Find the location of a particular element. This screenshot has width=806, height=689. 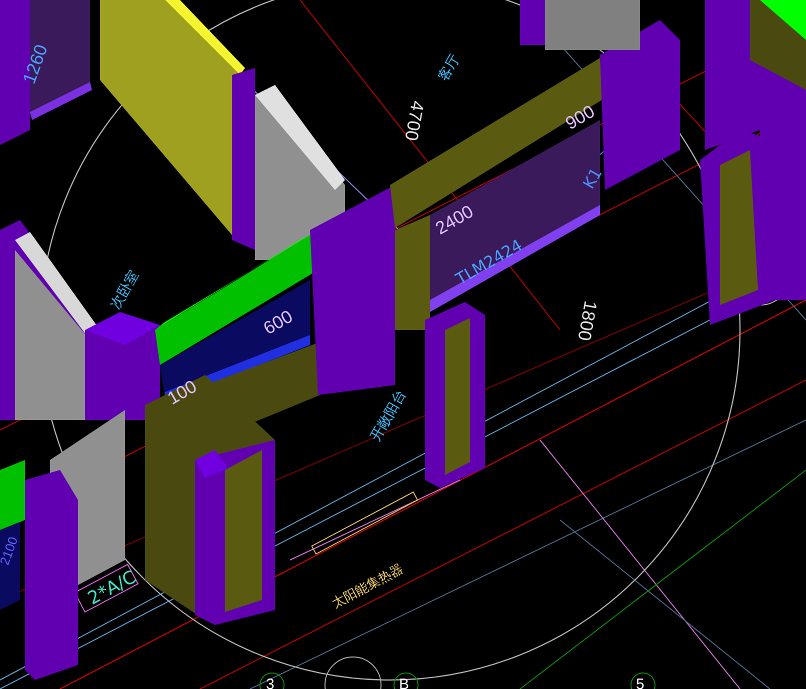

dimension-label: 100 is located at coordinates (182, 392).